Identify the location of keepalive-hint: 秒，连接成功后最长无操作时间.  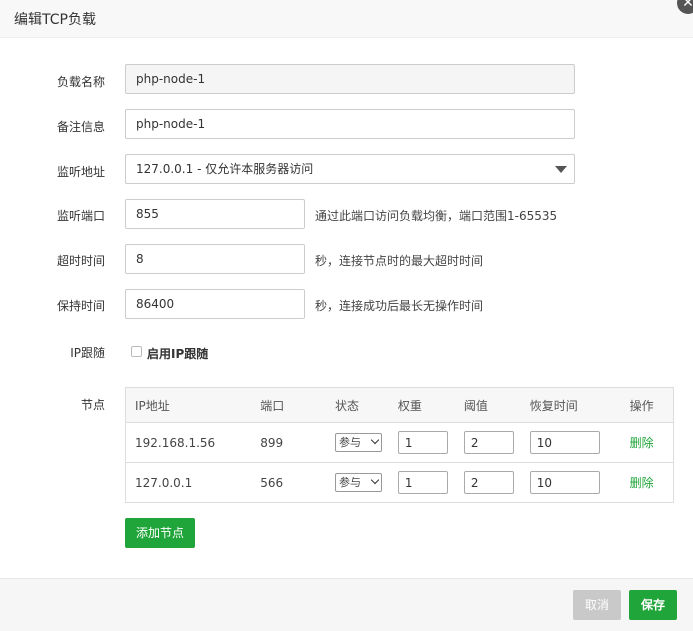
(399, 306).